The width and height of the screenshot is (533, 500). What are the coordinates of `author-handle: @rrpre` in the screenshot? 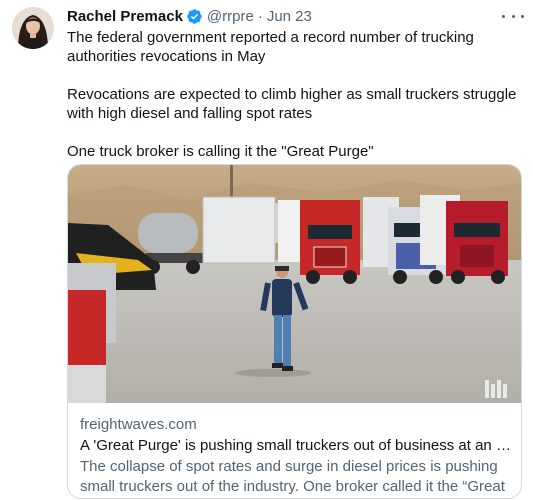 It's located at (230, 16).